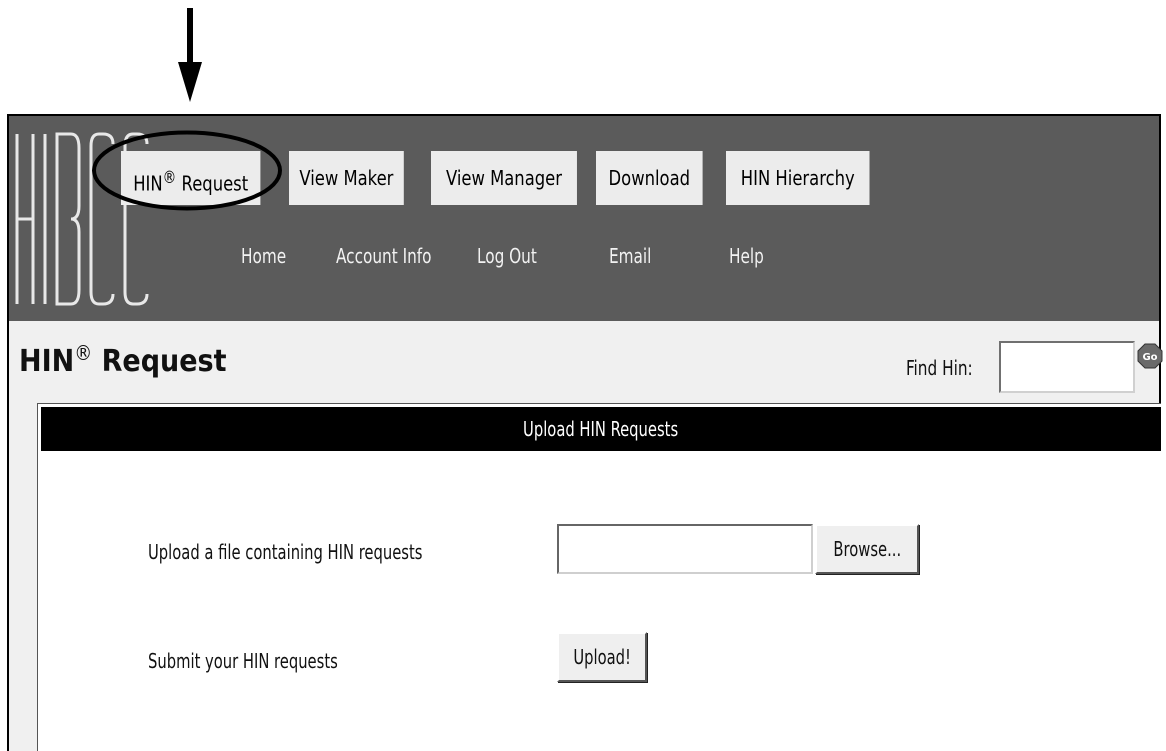  I want to click on find-hin-input, so click(1067, 367).